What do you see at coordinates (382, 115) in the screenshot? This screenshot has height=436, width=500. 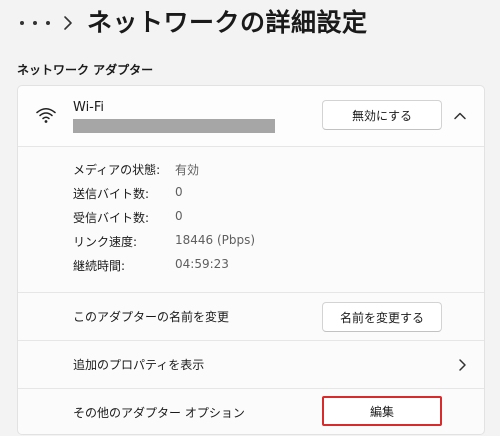 I see `disable-button: 無効にする` at bounding box center [382, 115].